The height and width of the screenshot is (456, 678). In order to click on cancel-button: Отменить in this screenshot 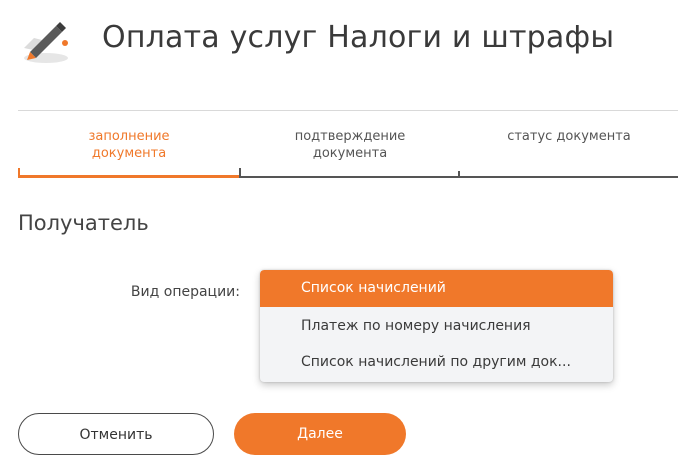, I will do `click(116, 434)`.